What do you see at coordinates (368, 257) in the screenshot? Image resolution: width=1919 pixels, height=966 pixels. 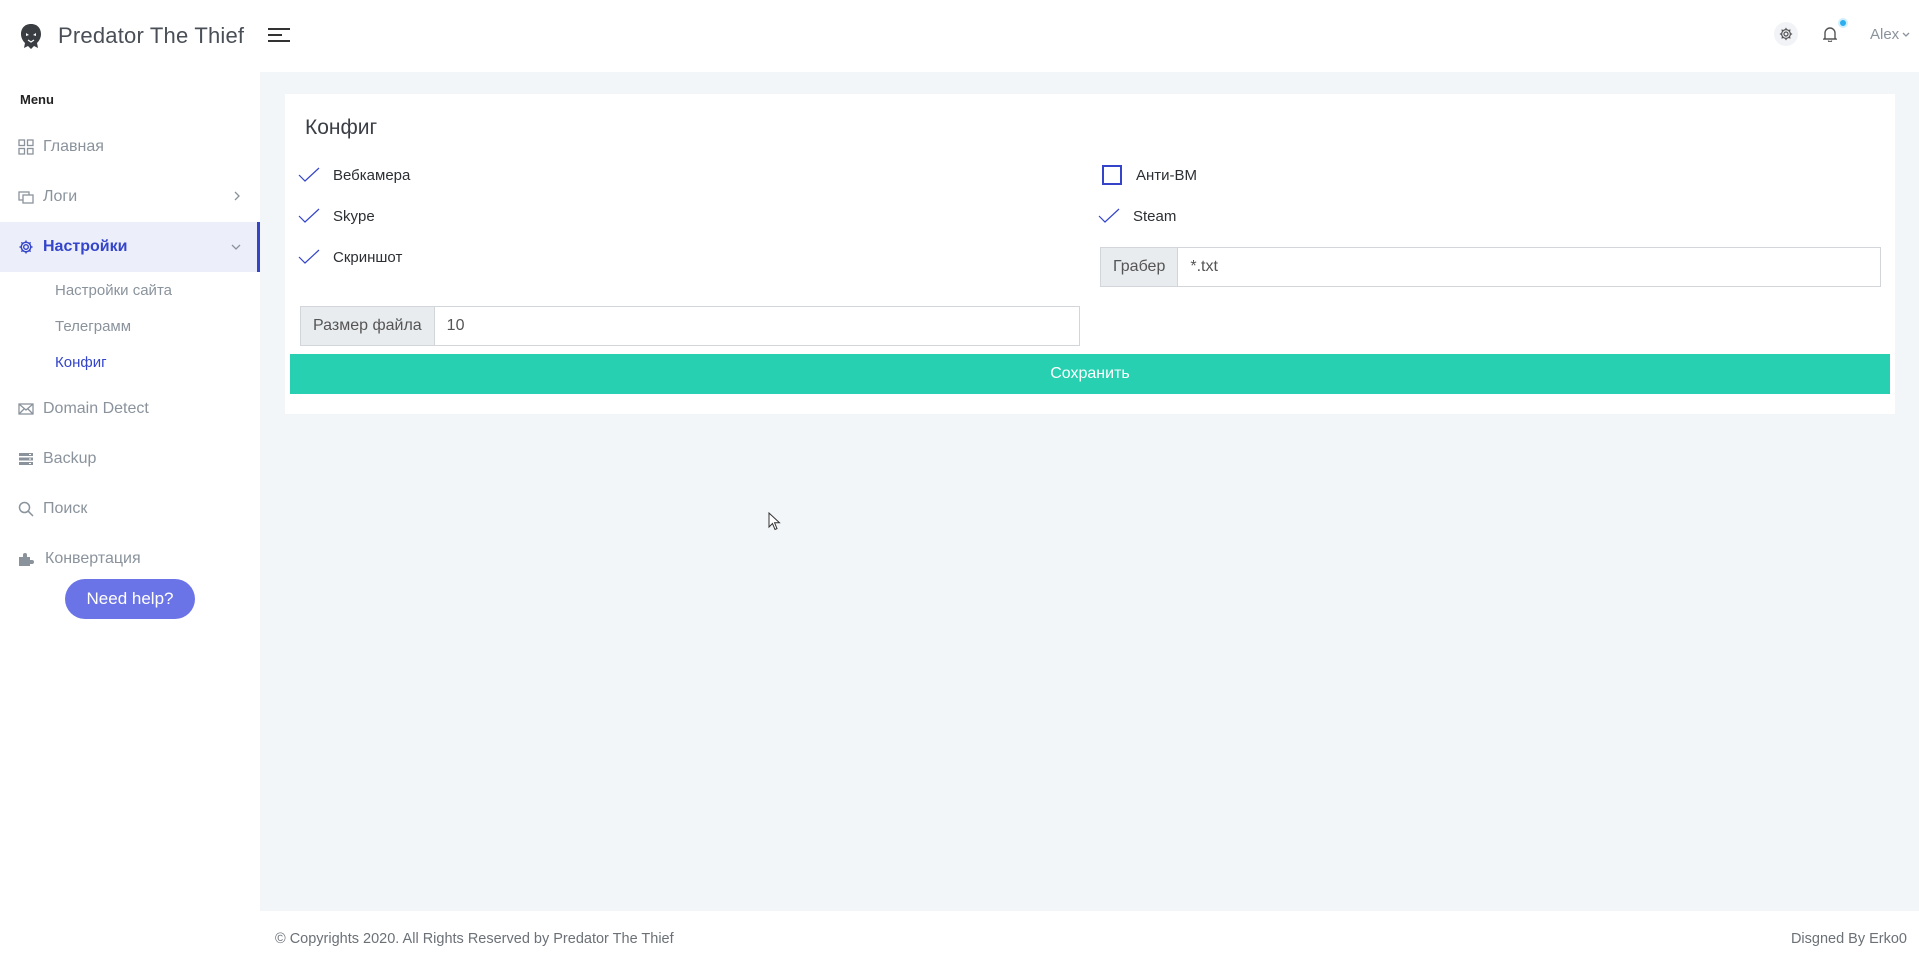 I see `checkbox-label: Скриншот` at bounding box center [368, 257].